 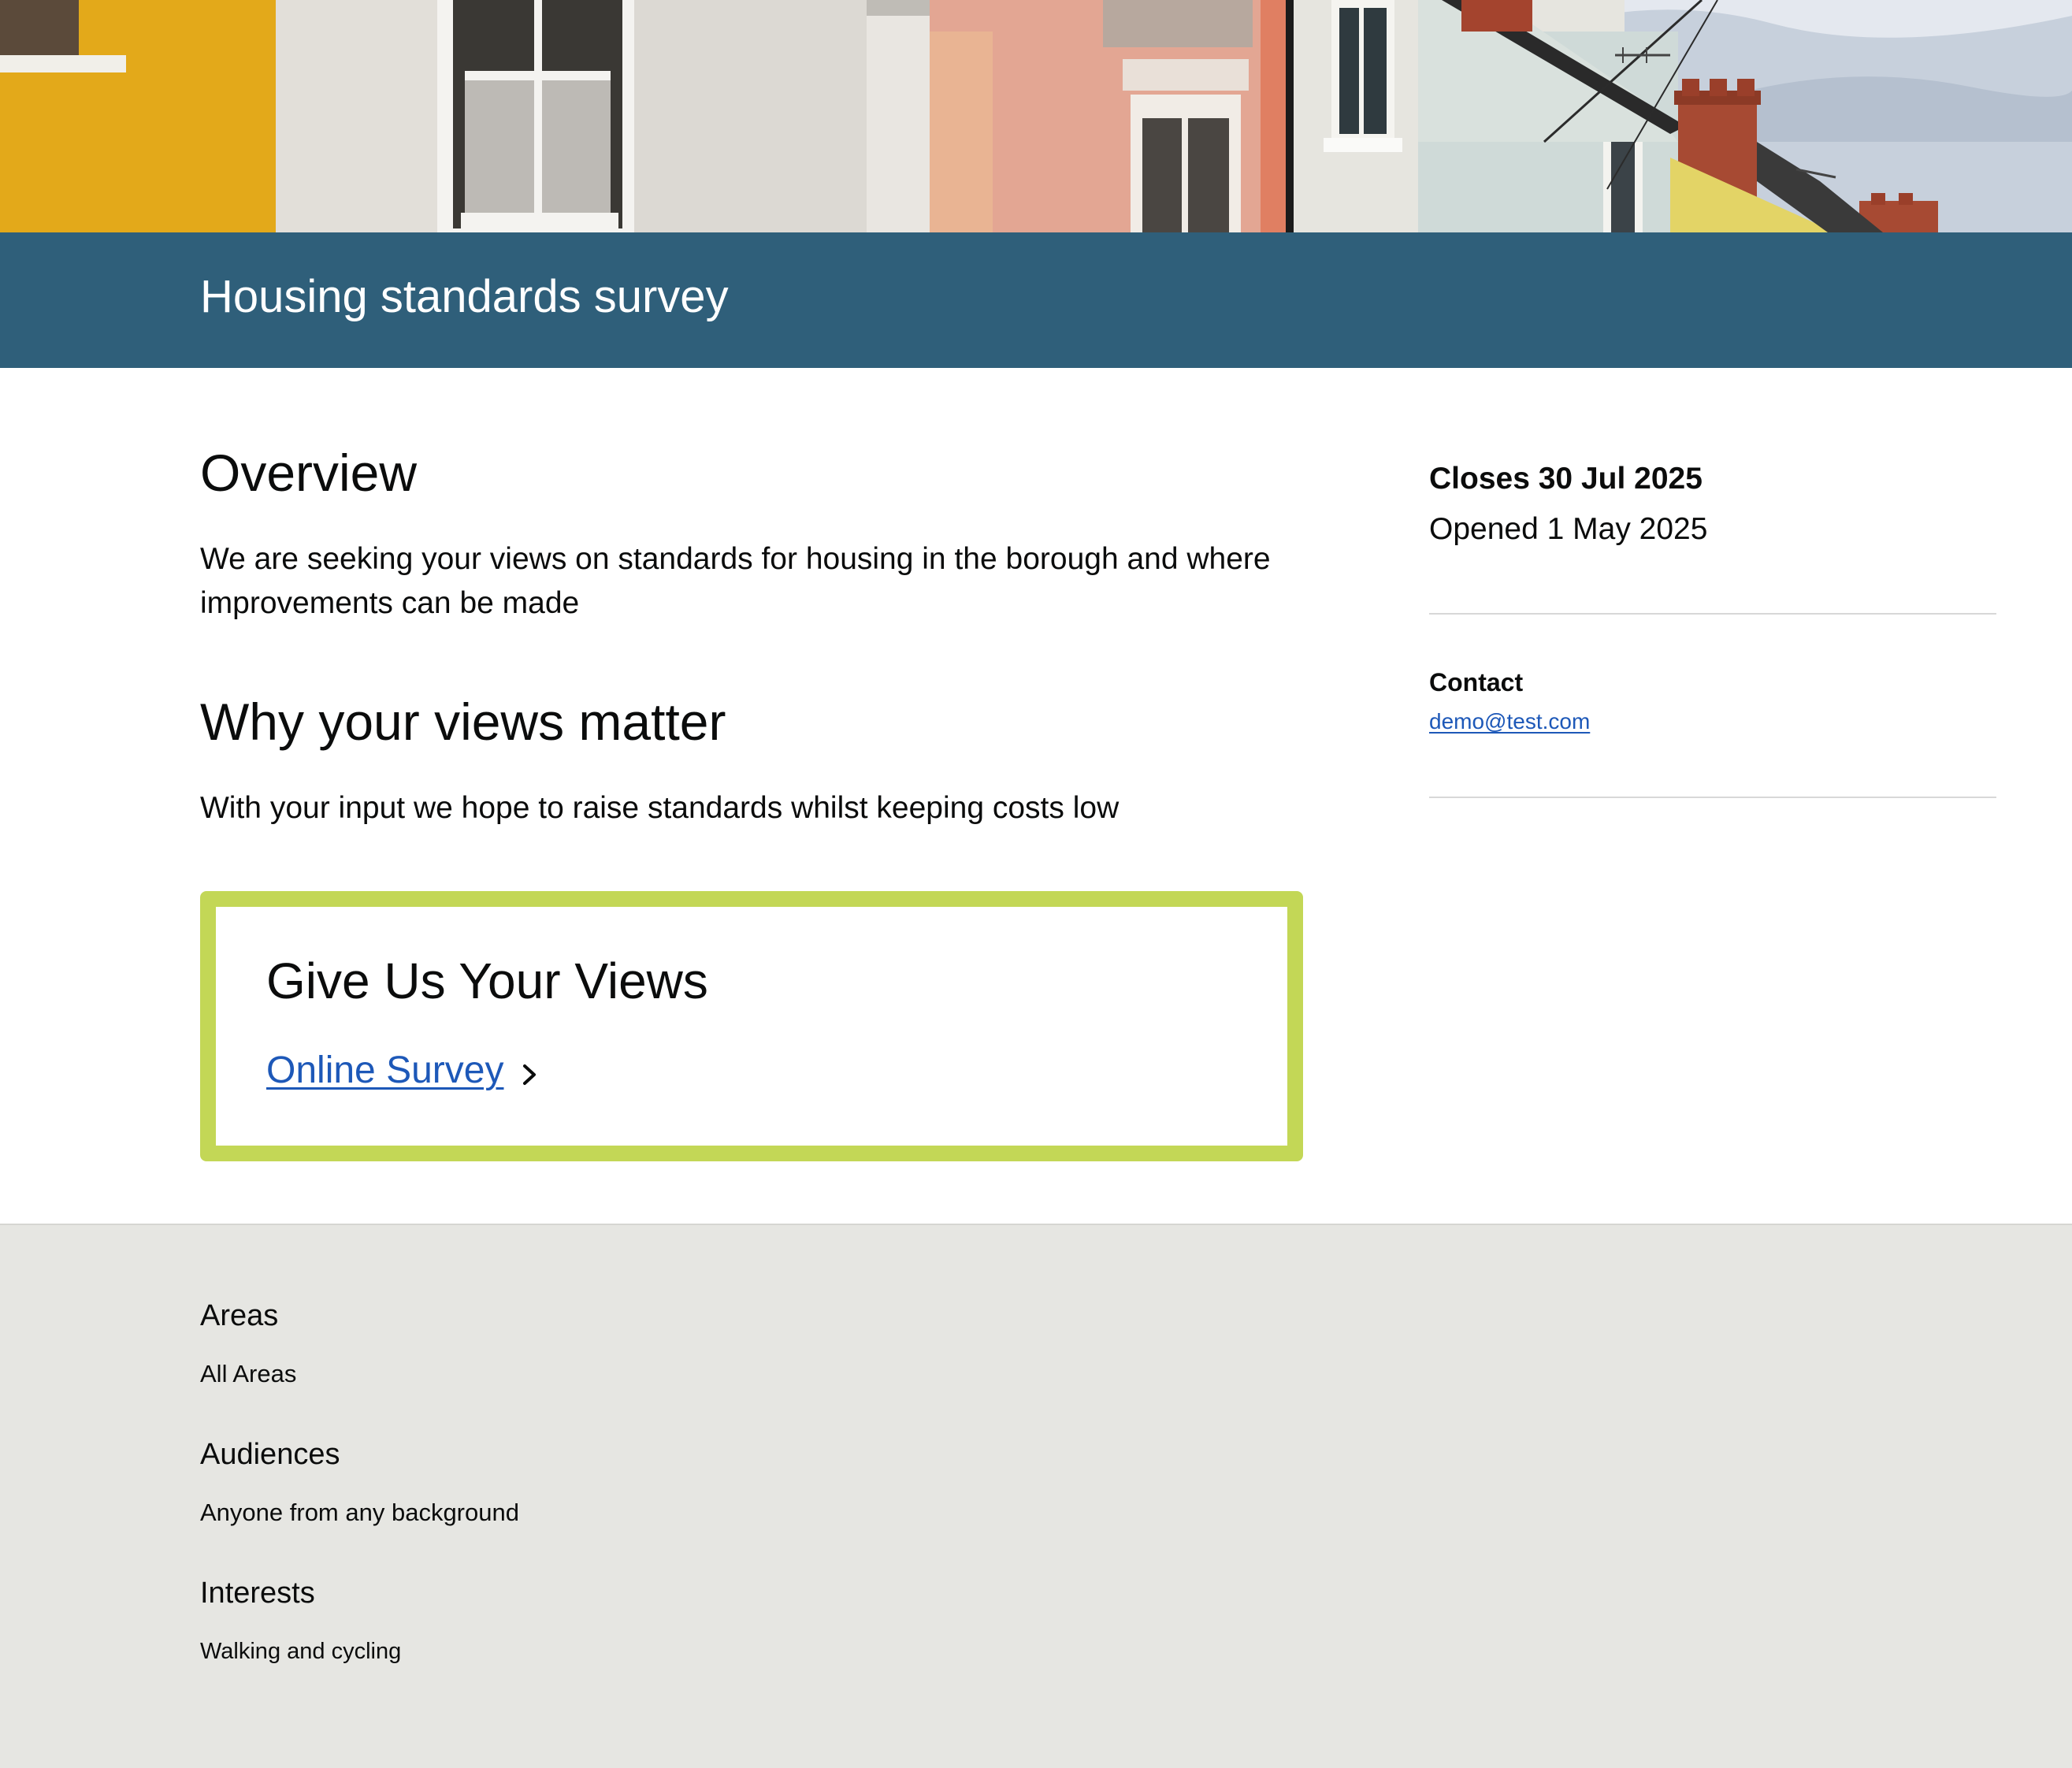 I want to click on areas-value: All Areas, so click(x=248, y=1373).